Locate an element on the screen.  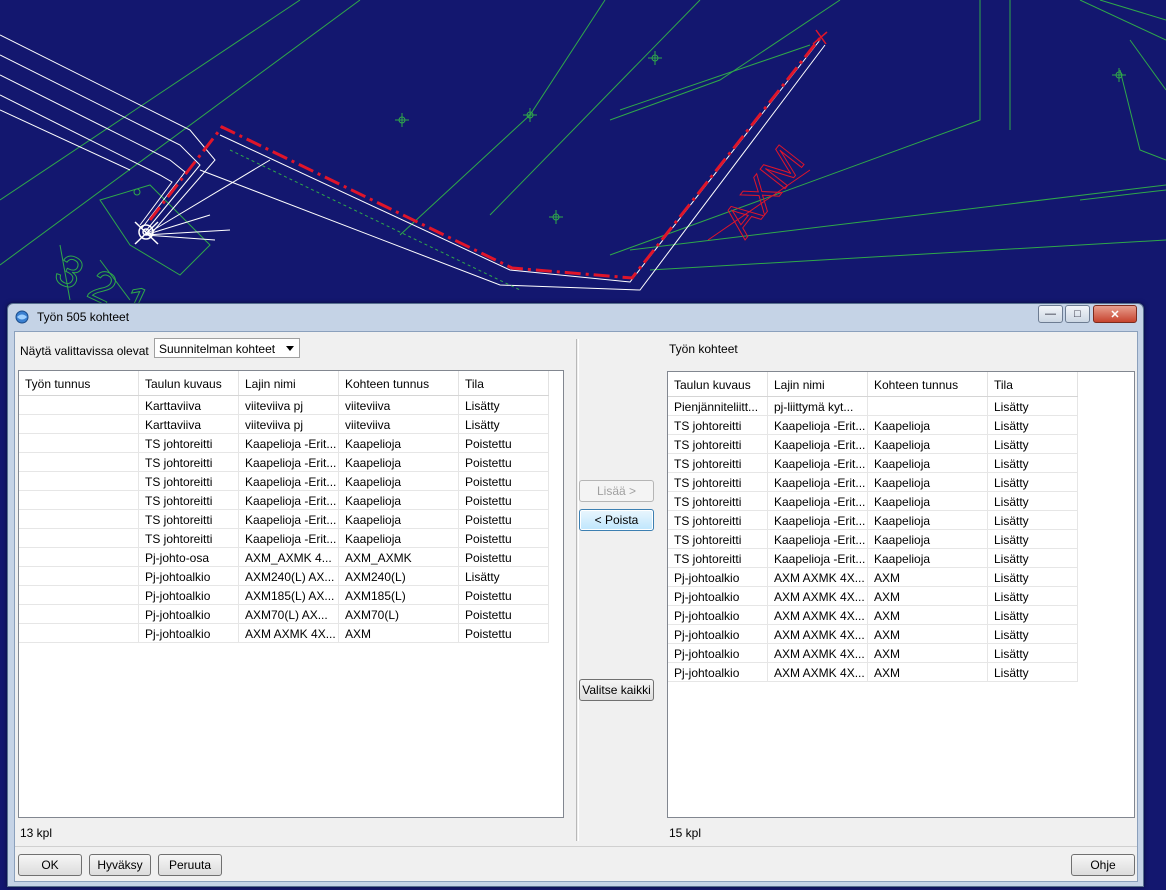
add-button-label: Lisää > is located at coordinates (616, 491).